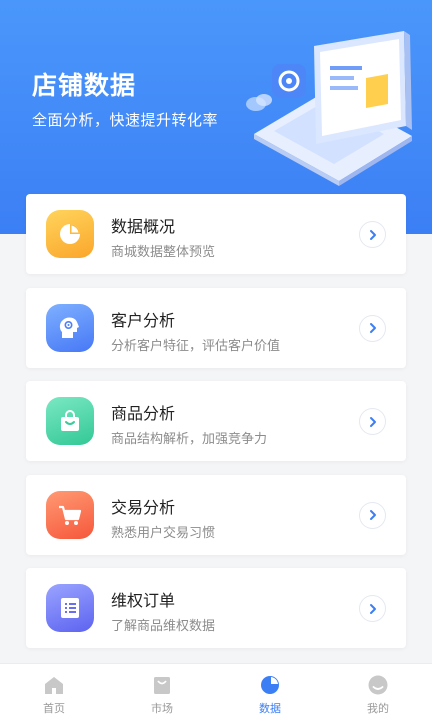  What do you see at coordinates (162, 685) in the screenshot?
I see `bag-icon` at bounding box center [162, 685].